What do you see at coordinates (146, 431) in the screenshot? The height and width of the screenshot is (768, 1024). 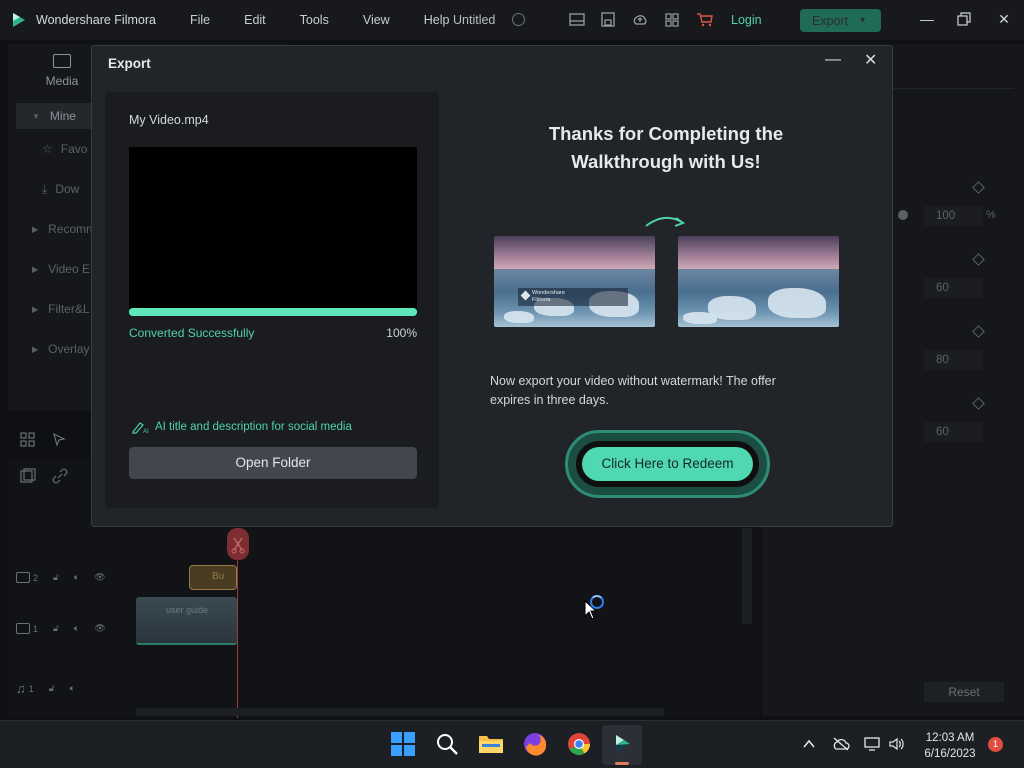 I see `svg-text: AI` at bounding box center [146, 431].